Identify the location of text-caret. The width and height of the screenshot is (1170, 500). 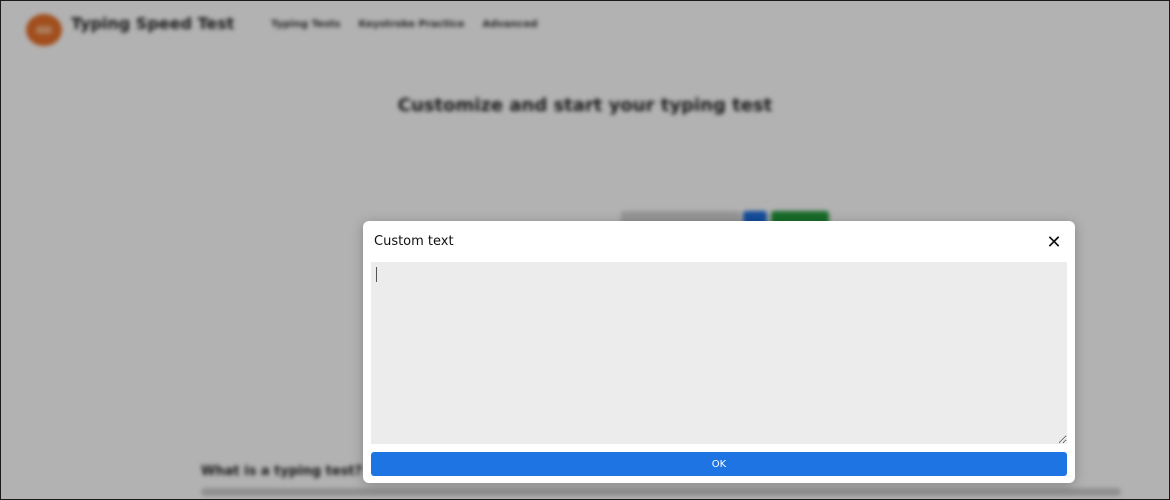
(376, 274).